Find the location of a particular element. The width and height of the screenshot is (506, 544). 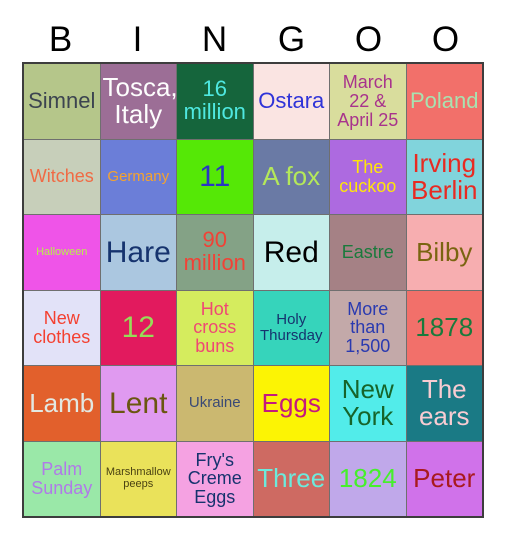

bingo-cell: Germany is located at coordinates (138, 176).